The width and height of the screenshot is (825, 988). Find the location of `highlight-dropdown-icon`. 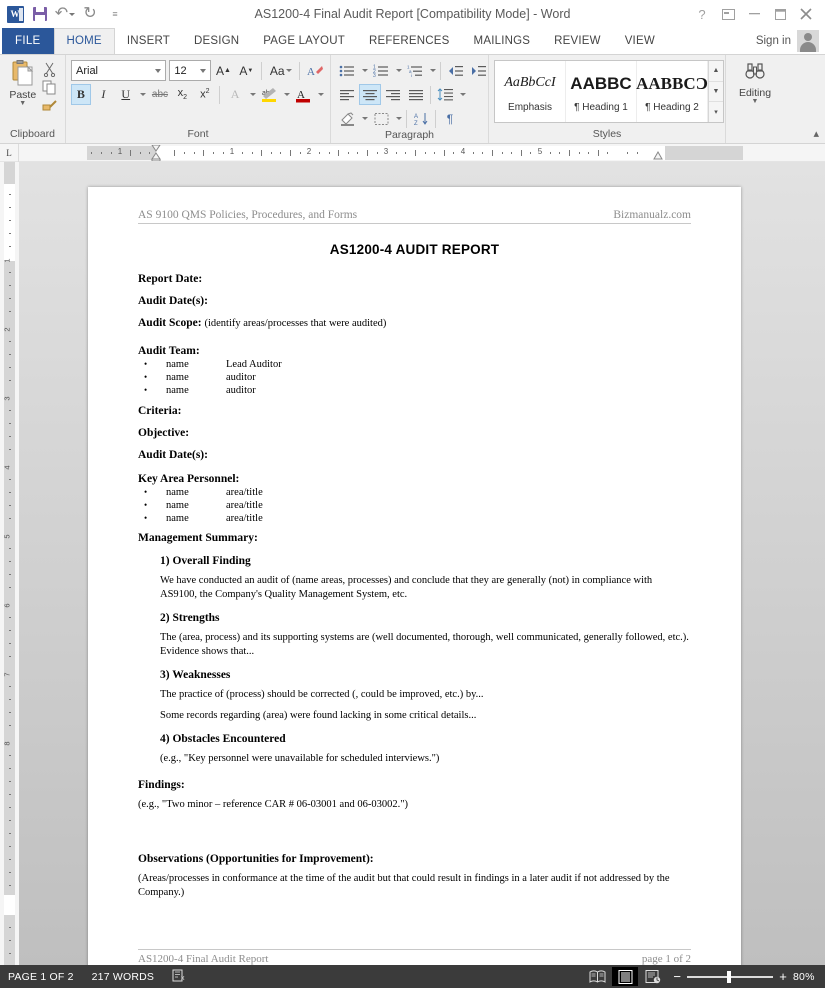

highlight-dropdown-icon is located at coordinates (286, 94).